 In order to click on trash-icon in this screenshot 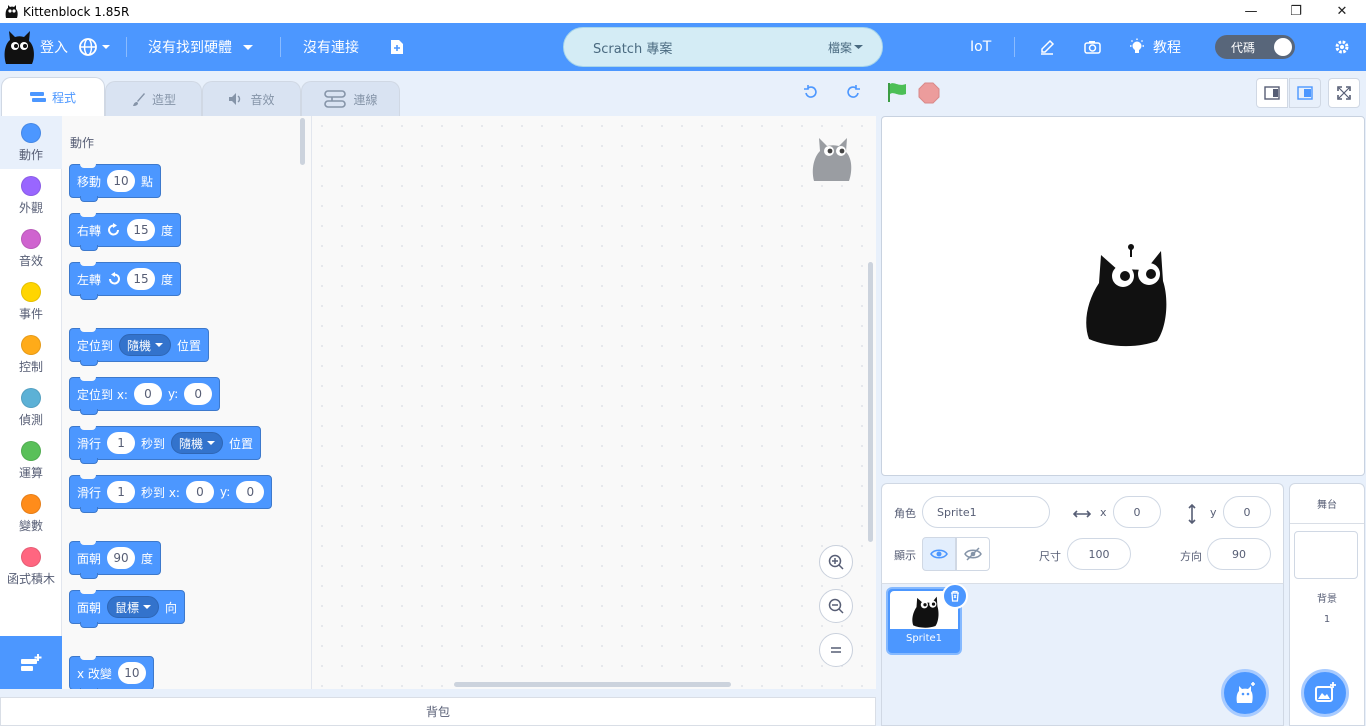, I will do `click(955, 596)`.